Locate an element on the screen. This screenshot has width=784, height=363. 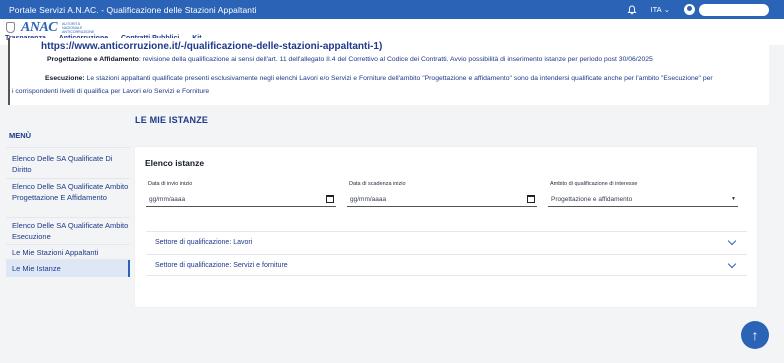
scadenza-date-input: gg/mm/aaaa is located at coordinates (442, 199).